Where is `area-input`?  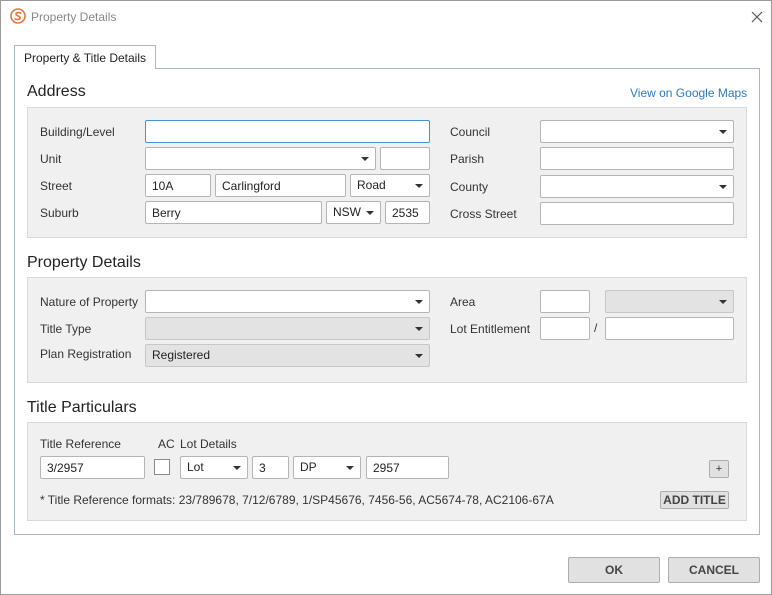
area-input is located at coordinates (565, 301).